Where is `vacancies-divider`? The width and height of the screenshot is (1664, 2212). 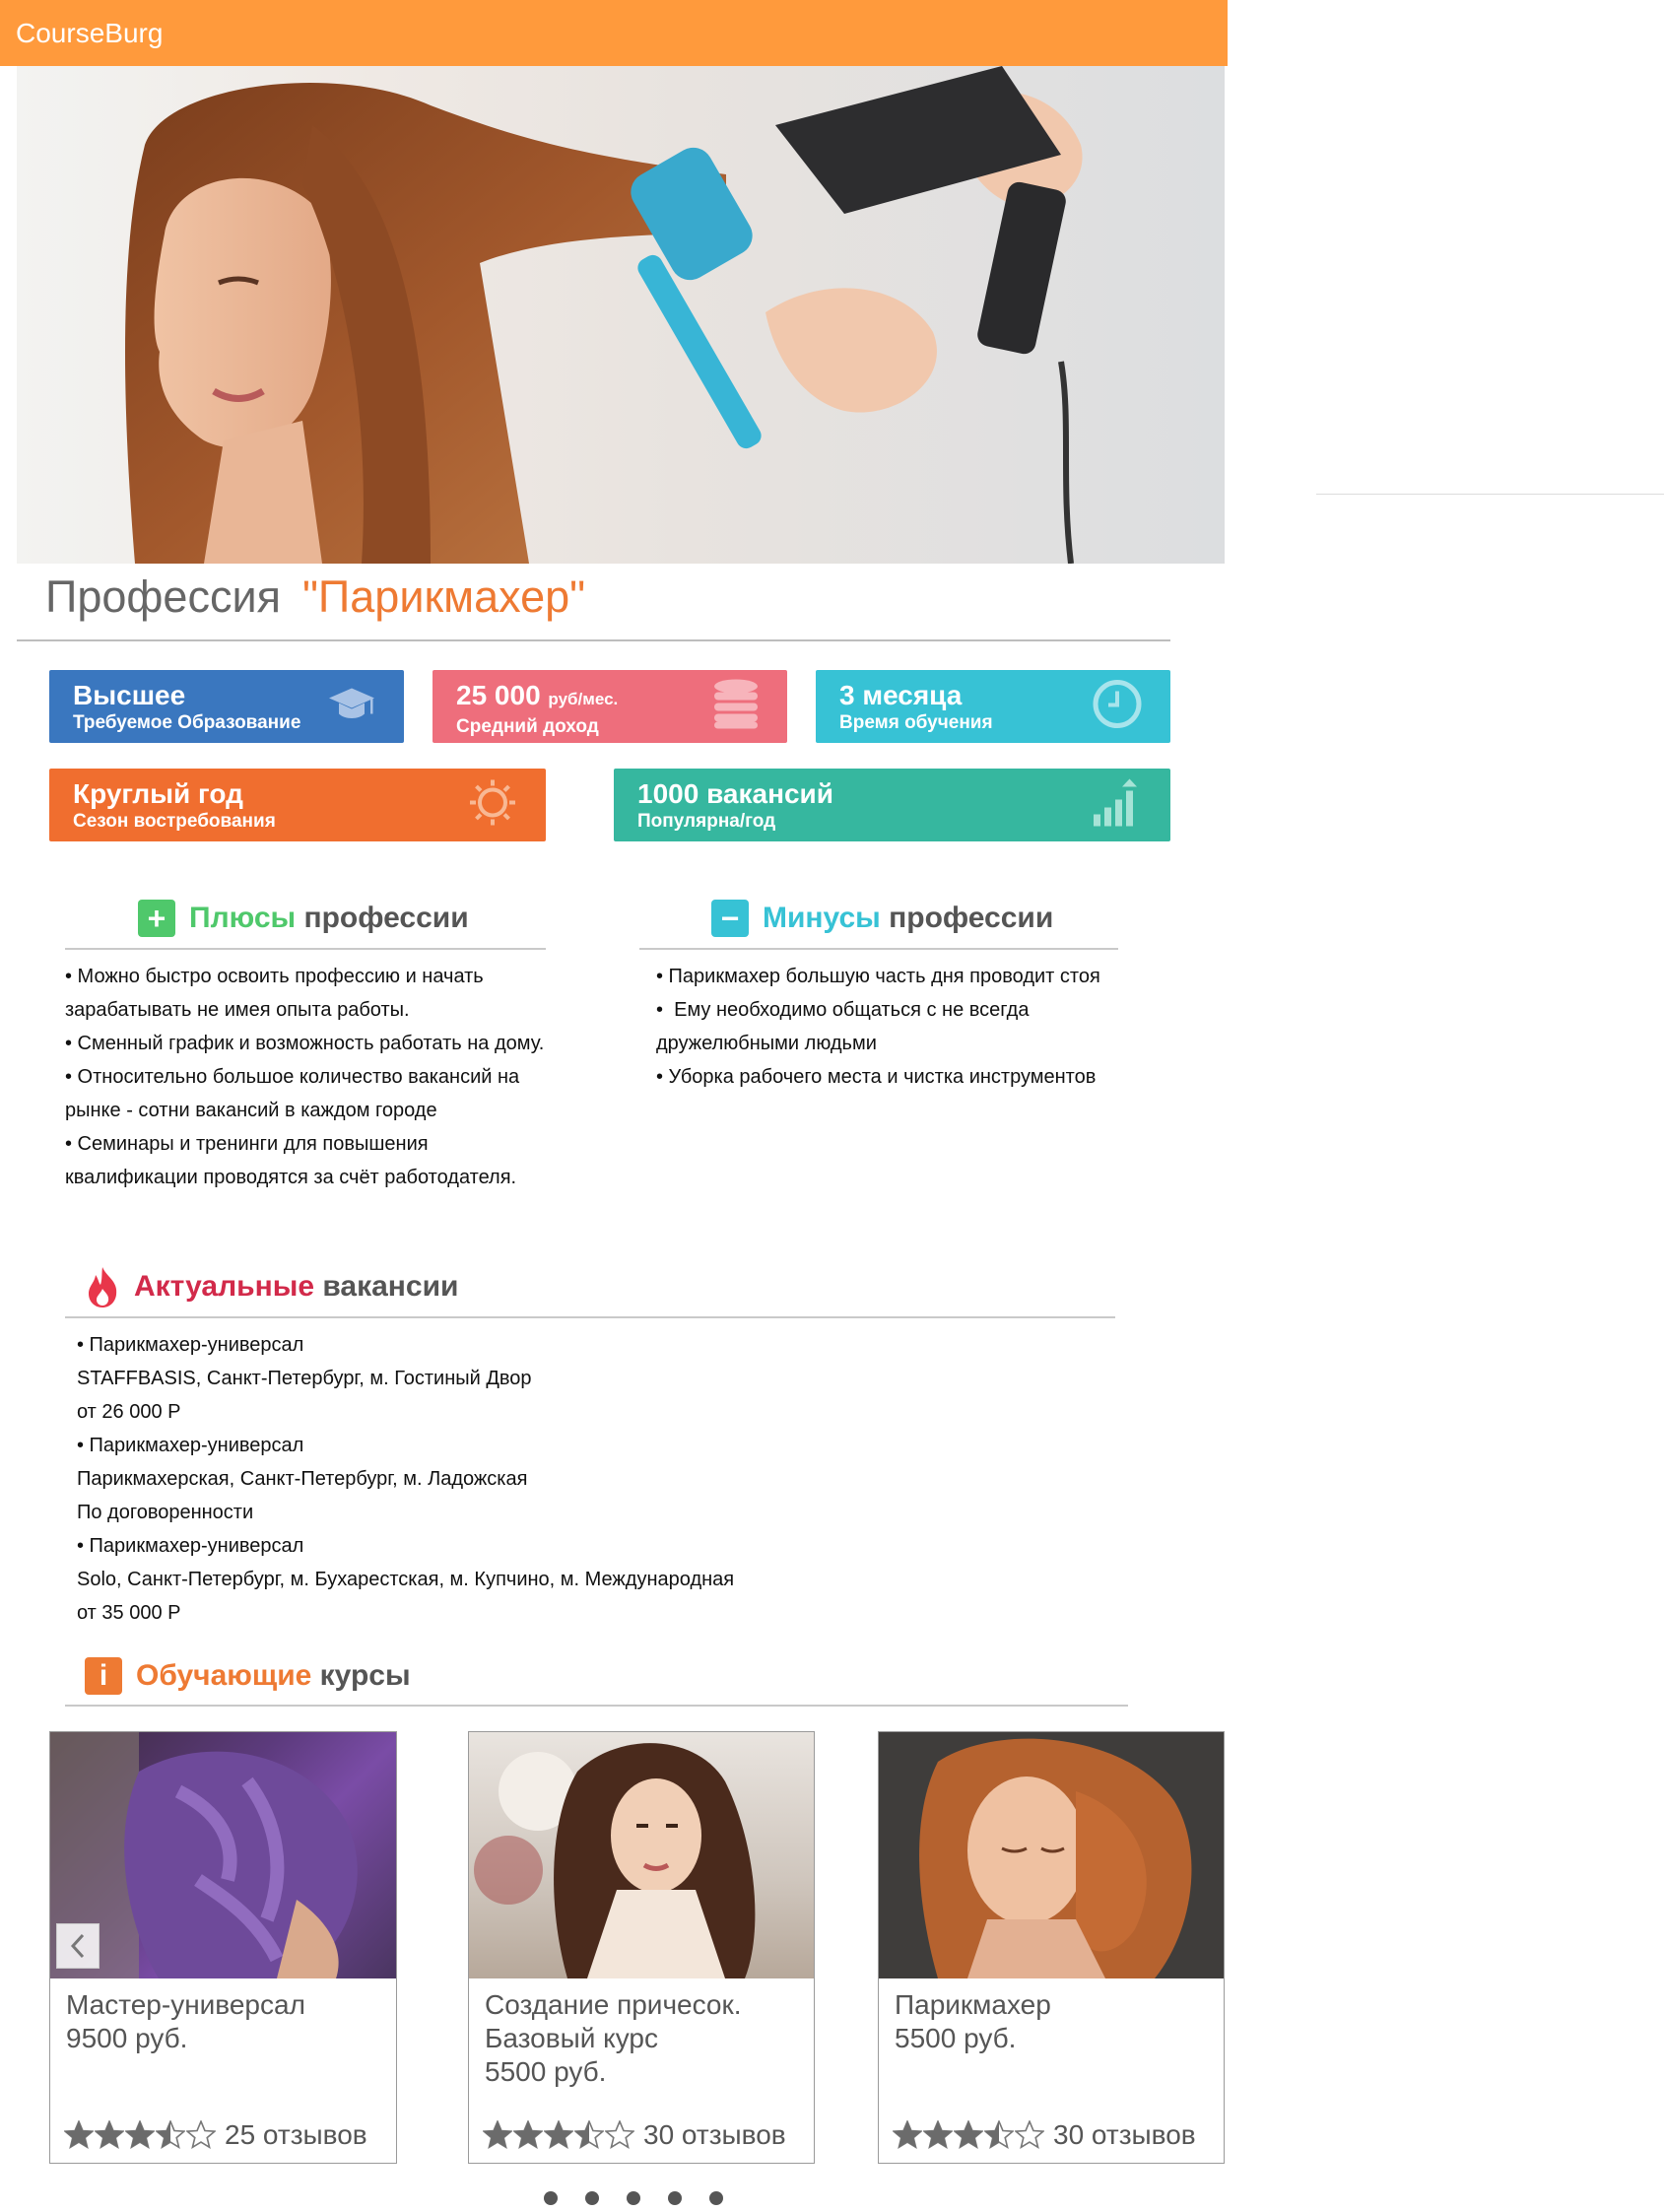
vacancies-divider is located at coordinates (590, 1317).